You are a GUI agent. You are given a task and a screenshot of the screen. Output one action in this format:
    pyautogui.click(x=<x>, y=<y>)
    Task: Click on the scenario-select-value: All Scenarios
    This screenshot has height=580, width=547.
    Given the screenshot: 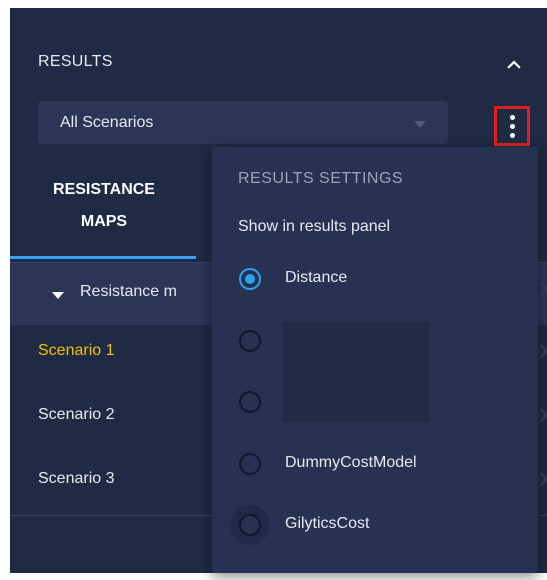 What is the action you would take?
    pyautogui.click(x=107, y=122)
    